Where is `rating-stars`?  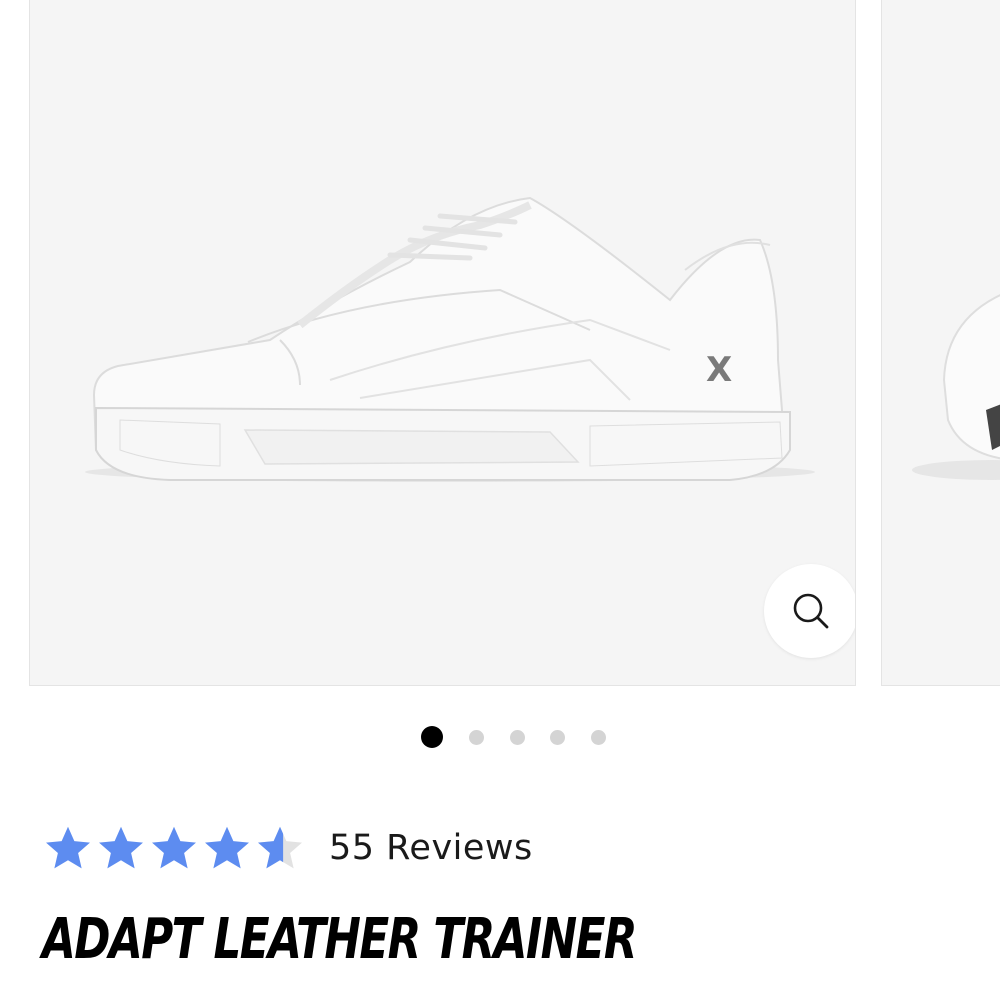 rating-stars is located at coordinates (174, 848).